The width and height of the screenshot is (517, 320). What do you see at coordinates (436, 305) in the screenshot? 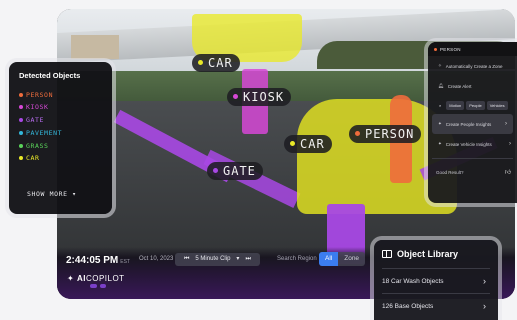
I see `library-item-base: 126 Base Objects ›` at bounding box center [436, 305].